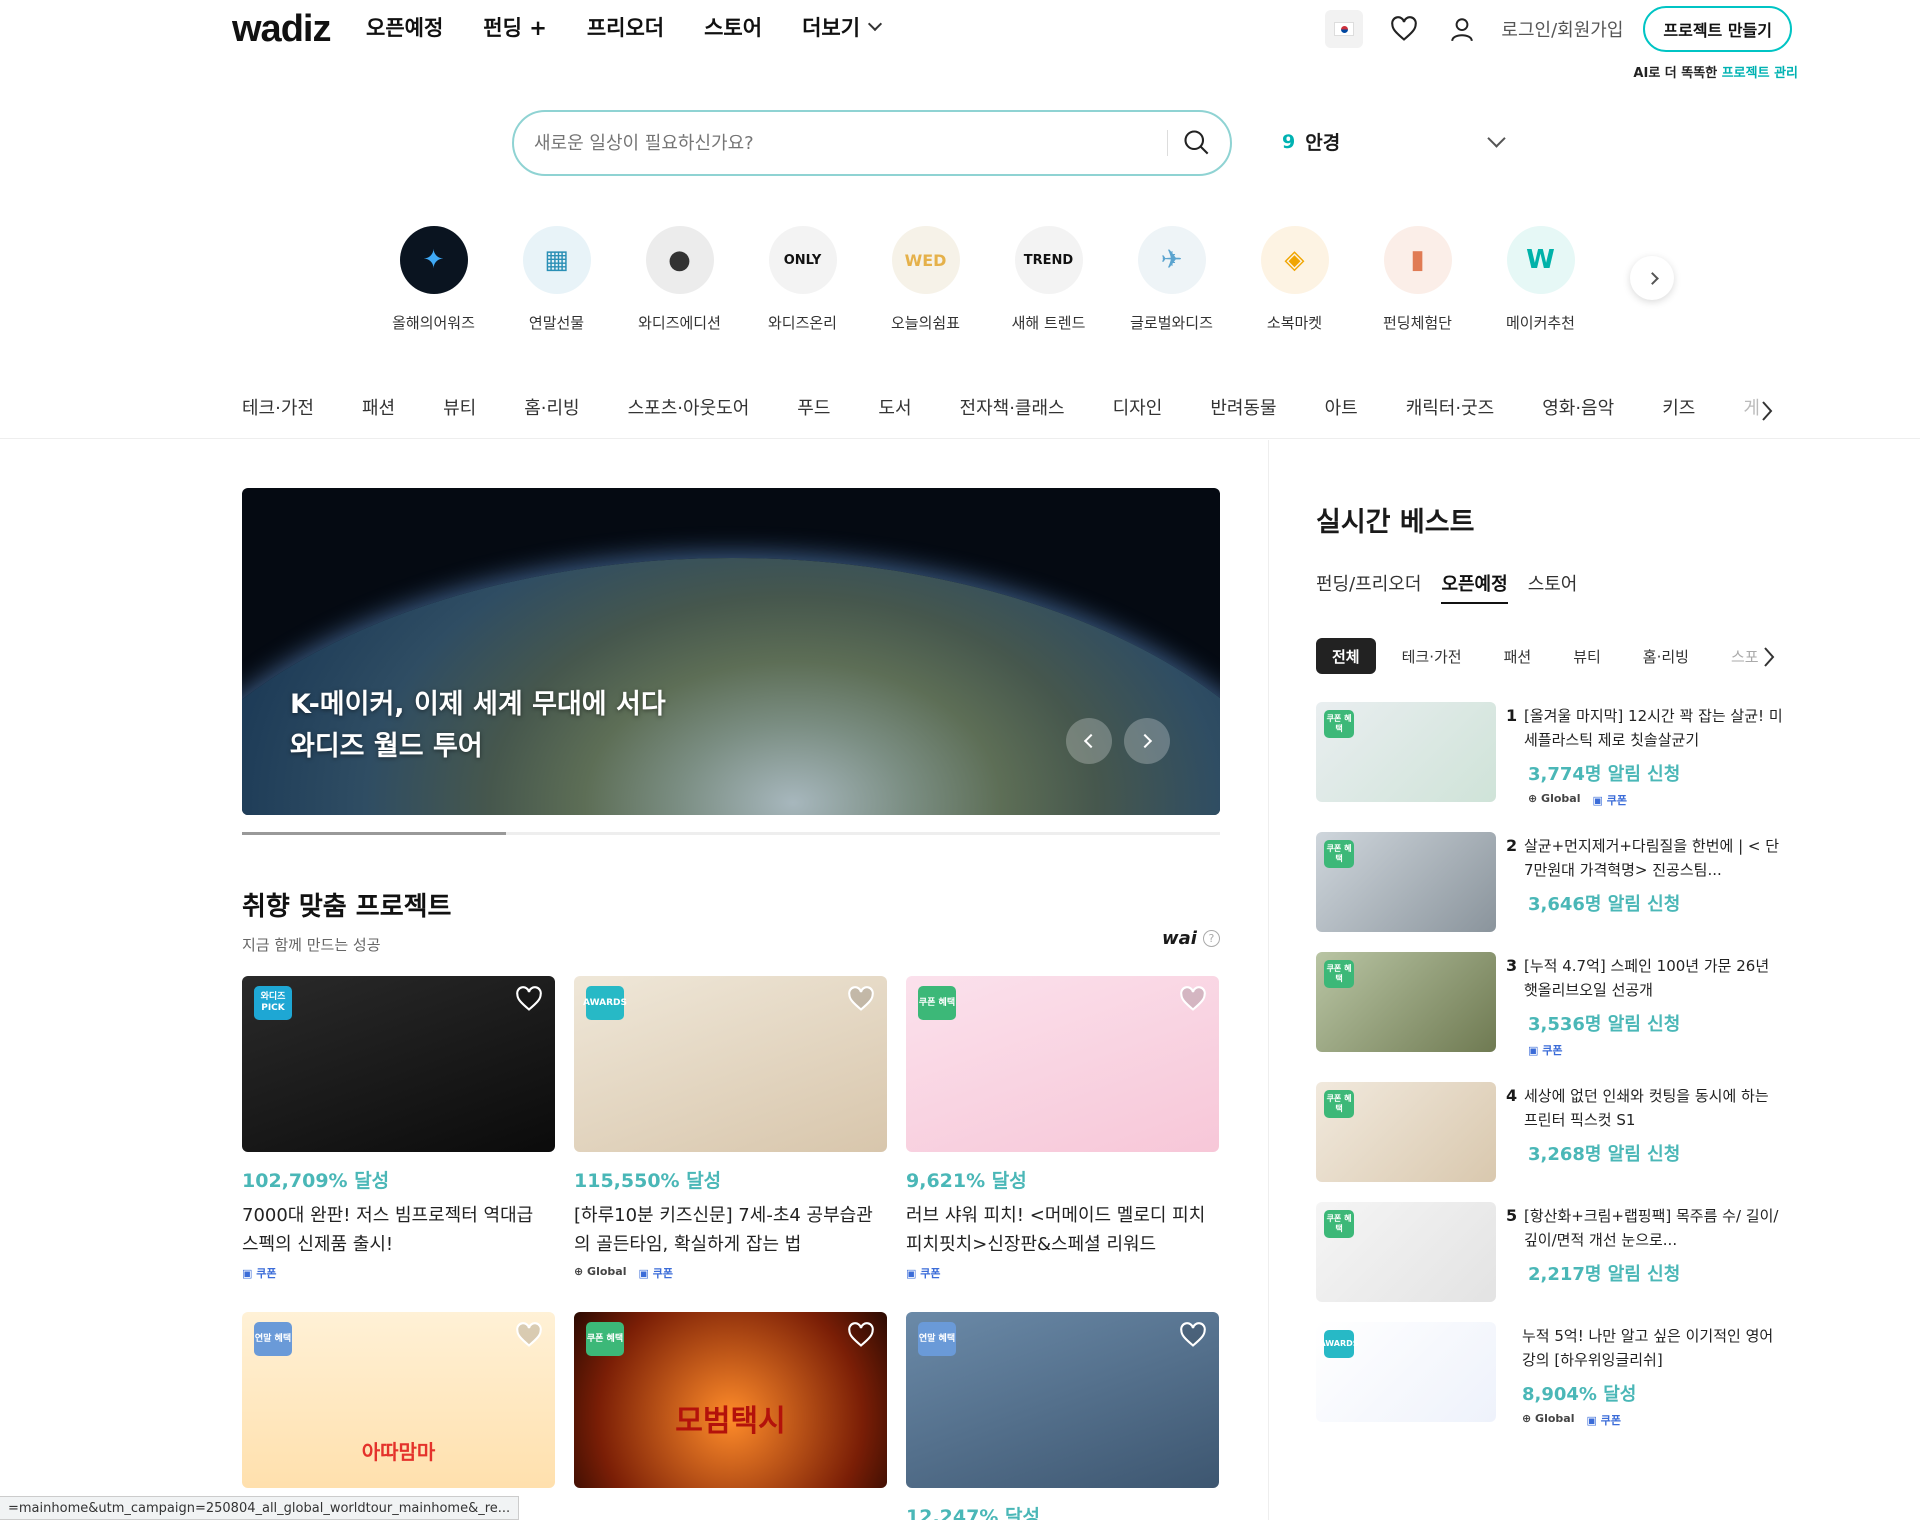  I want to click on category-tab: 반려동물, so click(1243, 407).